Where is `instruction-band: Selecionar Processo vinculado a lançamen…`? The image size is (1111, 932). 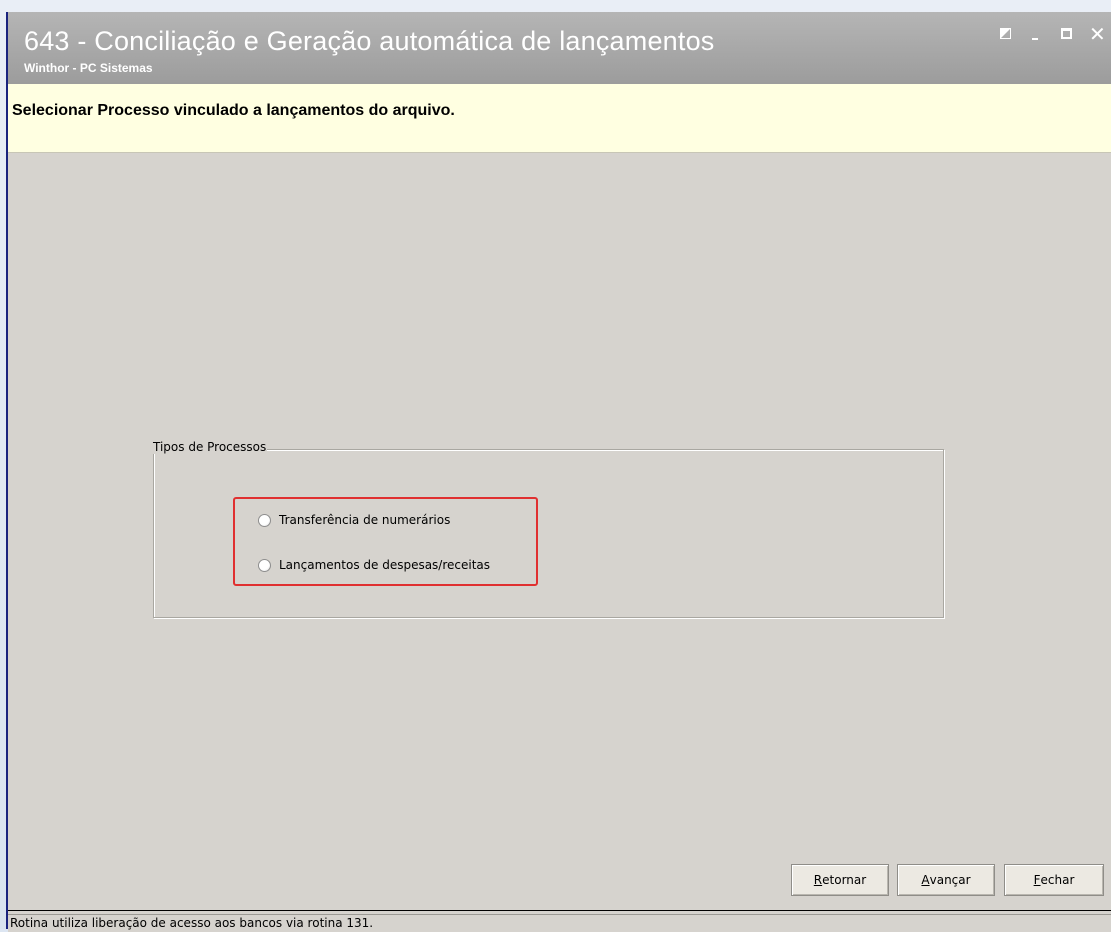 instruction-band: Selecionar Processo vinculado a lançamen… is located at coordinates (559, 118).